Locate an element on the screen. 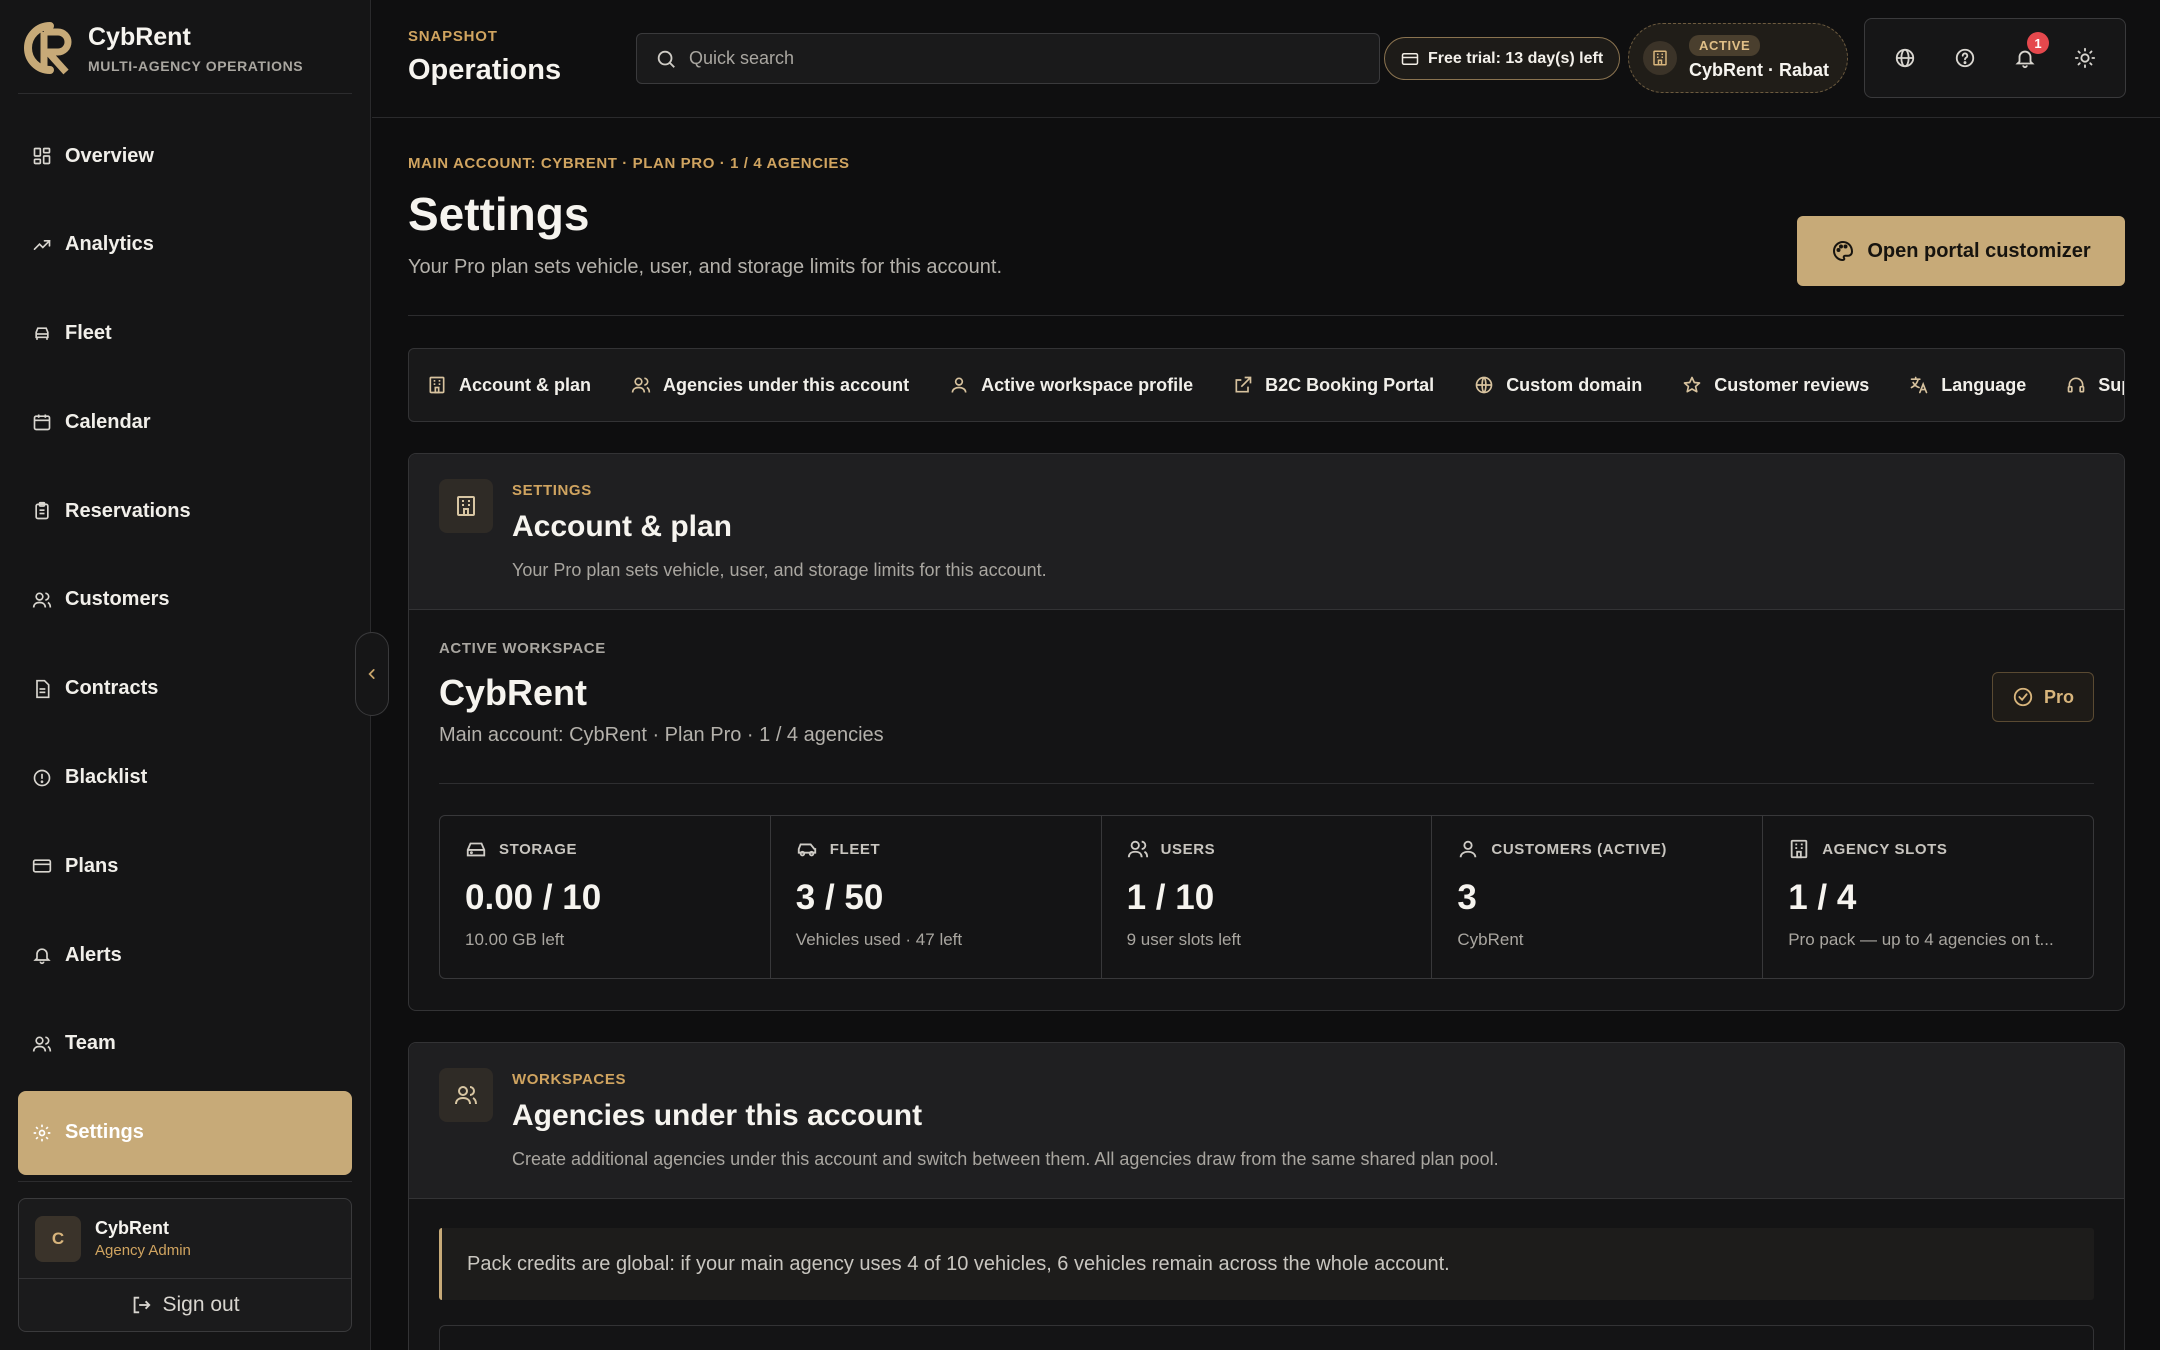 The width and height of the screenshot is (2160, 1350). sidebar-item-customers: Customers is located at coordinates (185, 600).